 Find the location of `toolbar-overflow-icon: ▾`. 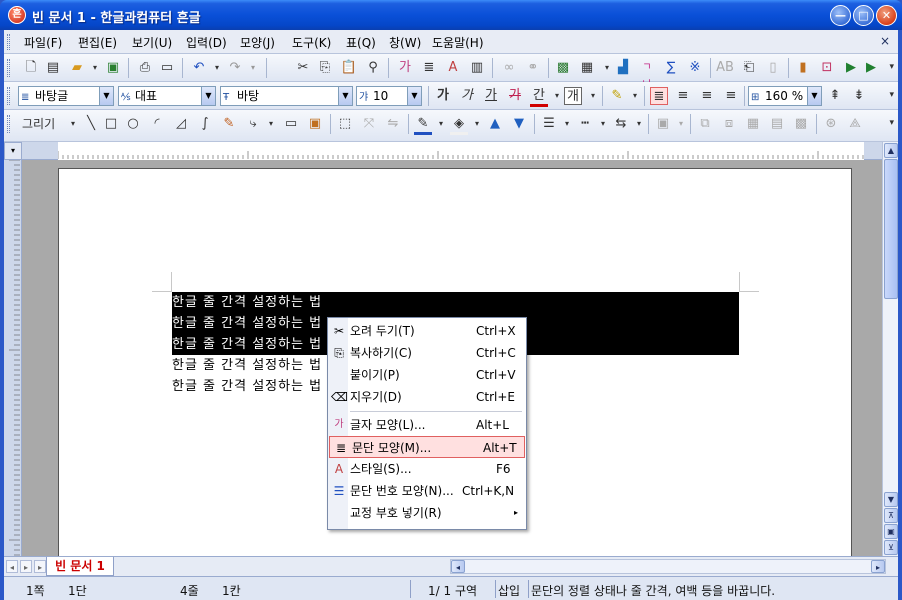

toolbar-overflow-icon: ▾ is located at coordinates (891, 67).